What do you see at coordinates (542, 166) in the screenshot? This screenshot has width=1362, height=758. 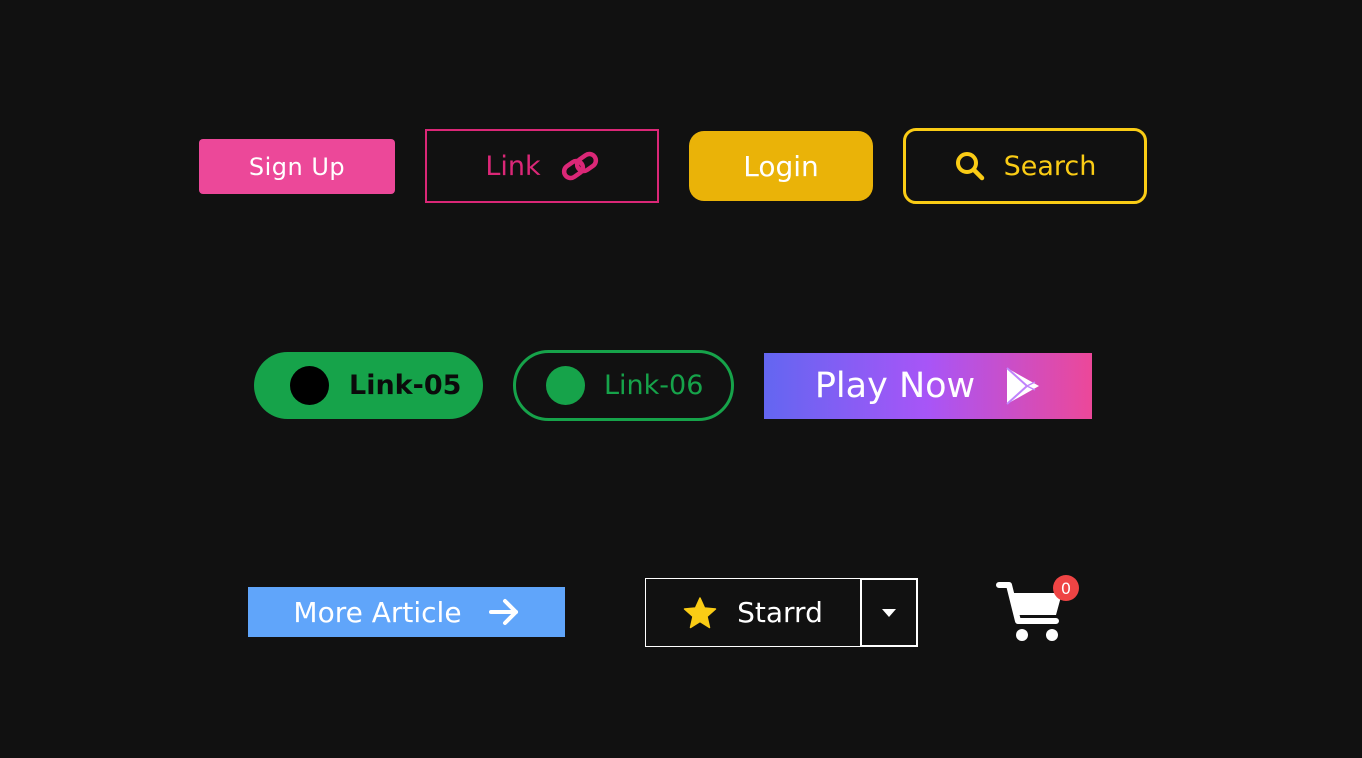 I see `link-button: Link` at bounding box center [542, 166].